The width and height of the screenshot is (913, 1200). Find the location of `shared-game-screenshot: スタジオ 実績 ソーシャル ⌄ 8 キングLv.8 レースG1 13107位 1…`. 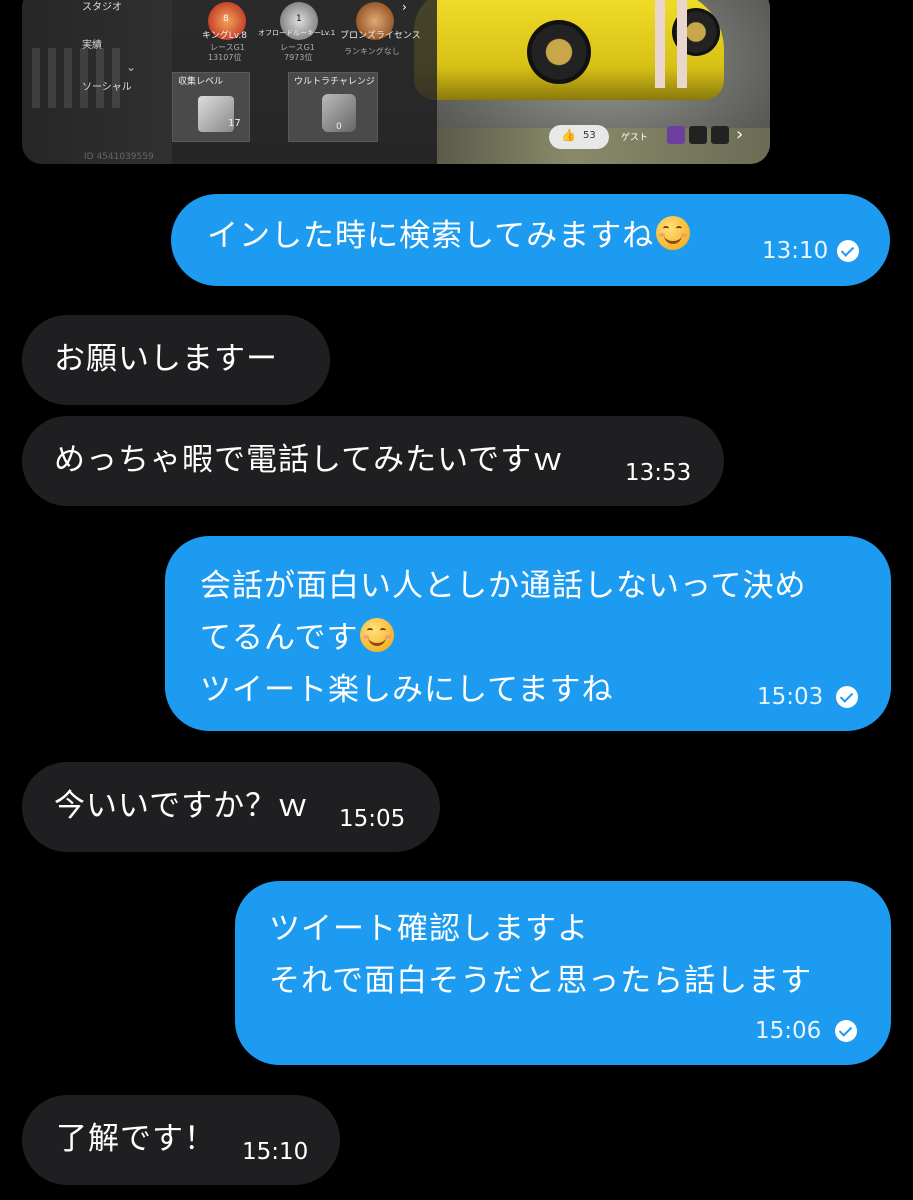

shared-game-screenshot: スタジオ 実績 ソーシャル ⌄ 8 キングLv.8 レースG1 13107位 1… is located at coordinates (396, 82).